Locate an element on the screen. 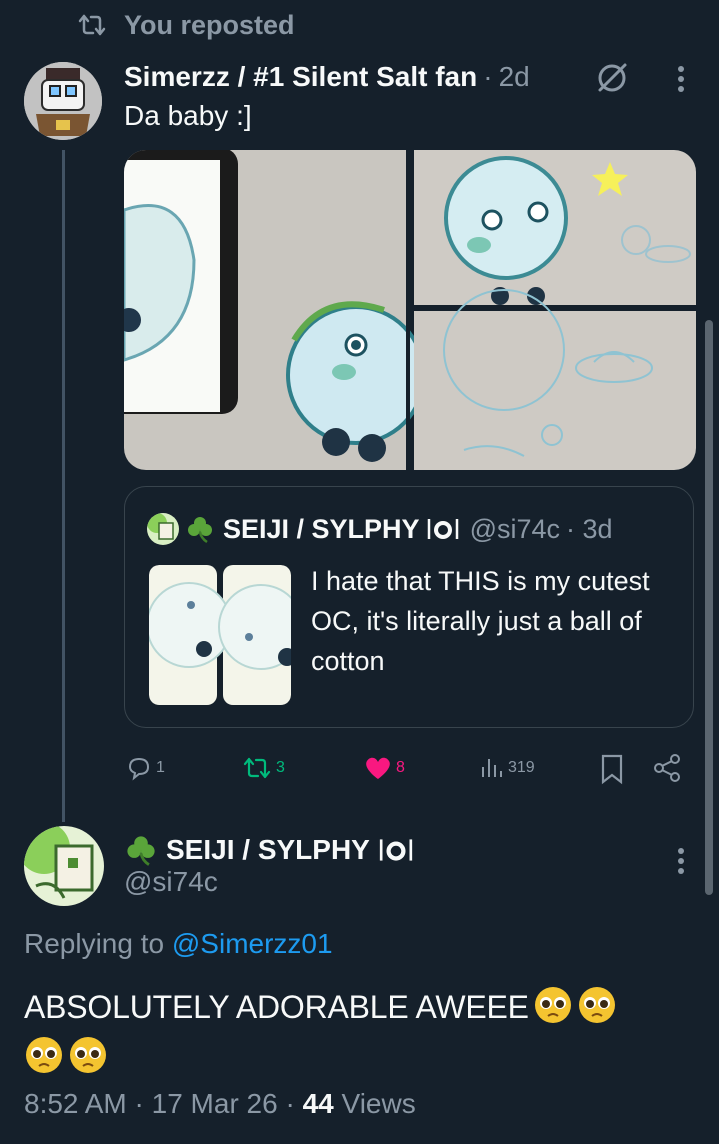 The height and width of the screenshot is (1144, 719). bookmark-icon is located at coordinates (612, 768).